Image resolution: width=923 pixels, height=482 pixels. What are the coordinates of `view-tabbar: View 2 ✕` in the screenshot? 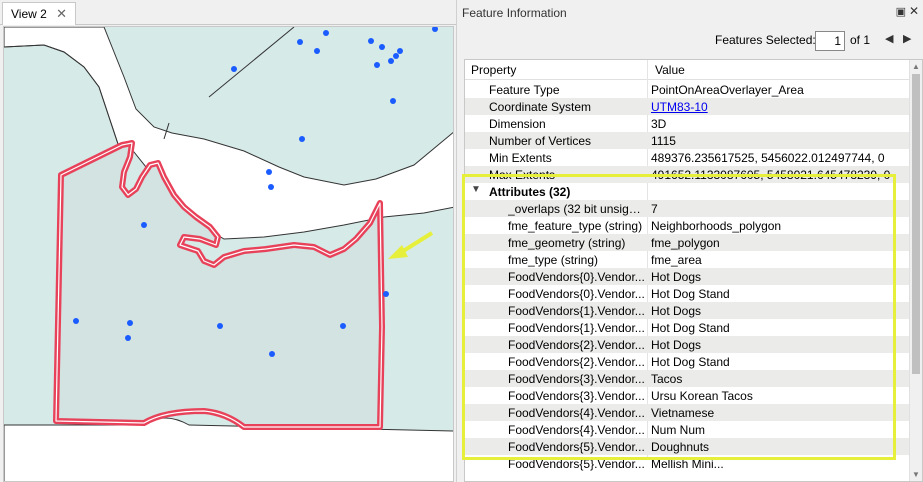 It's located at (228, 12).